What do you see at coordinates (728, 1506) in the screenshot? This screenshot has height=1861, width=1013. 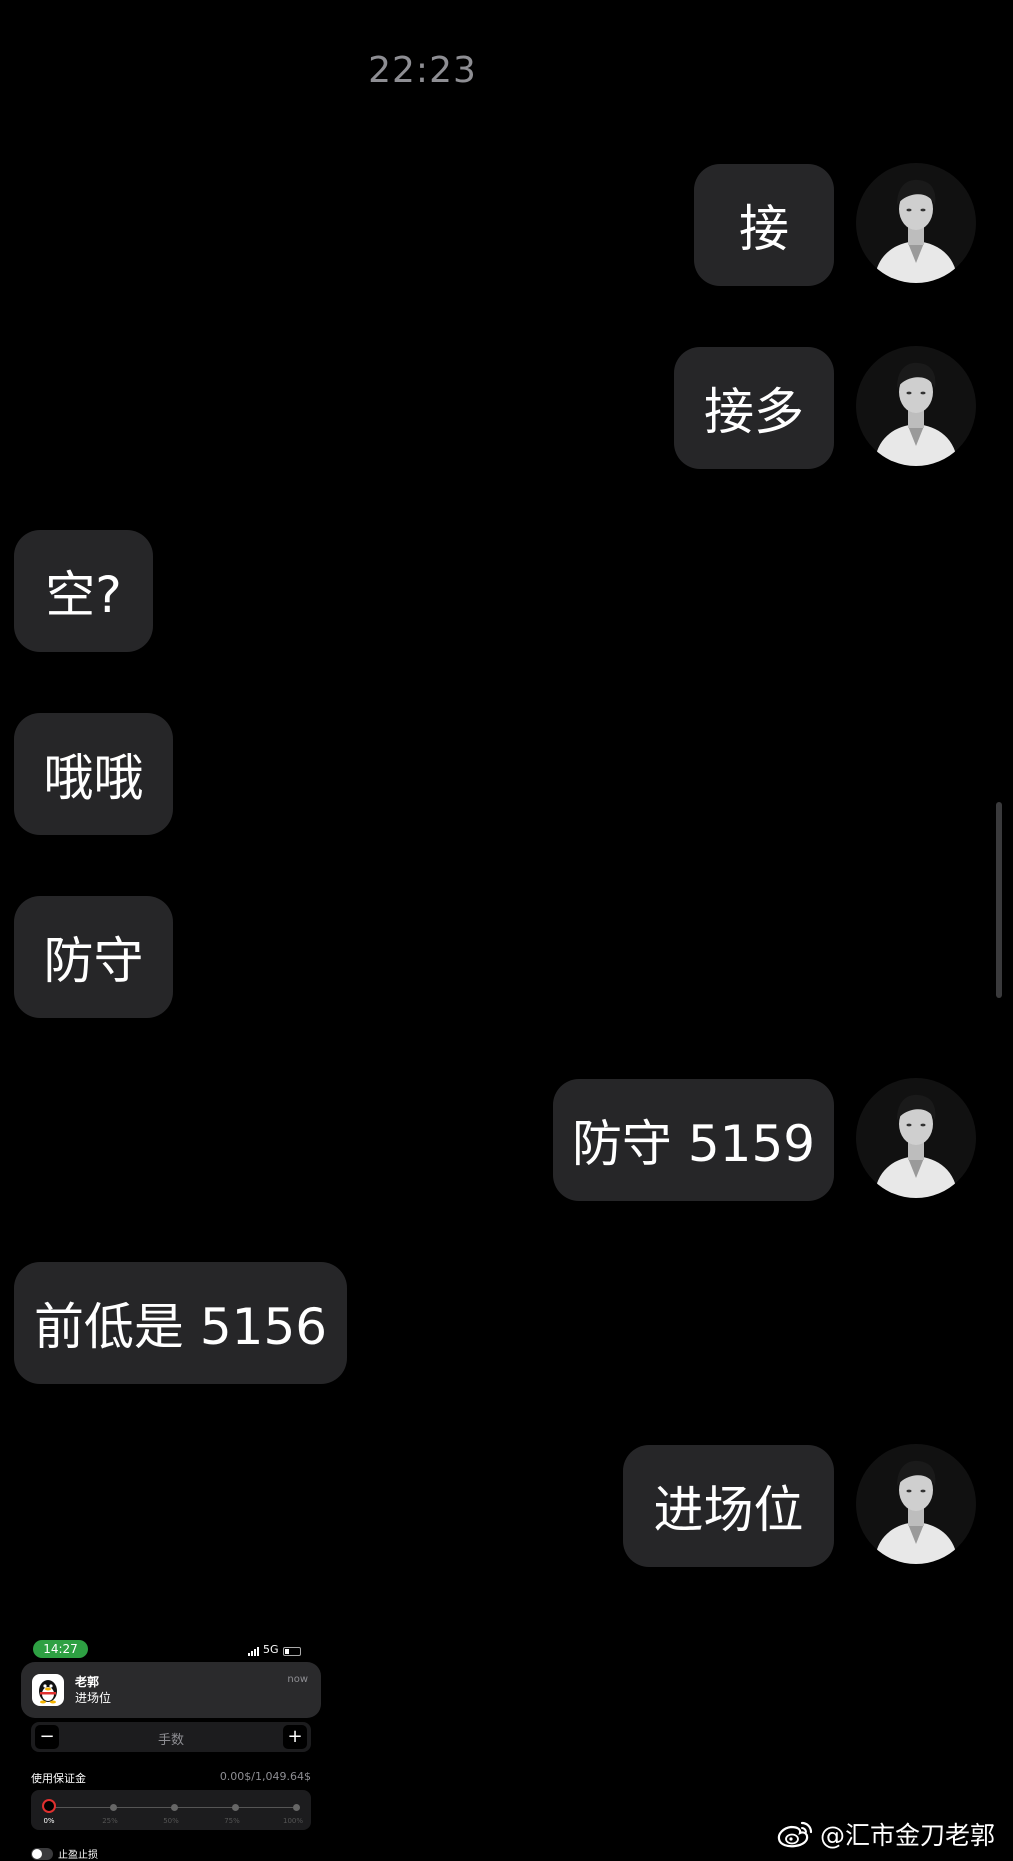 I see `message-bubble-outgoing: 进场位` at bounding box center [728, 1506].